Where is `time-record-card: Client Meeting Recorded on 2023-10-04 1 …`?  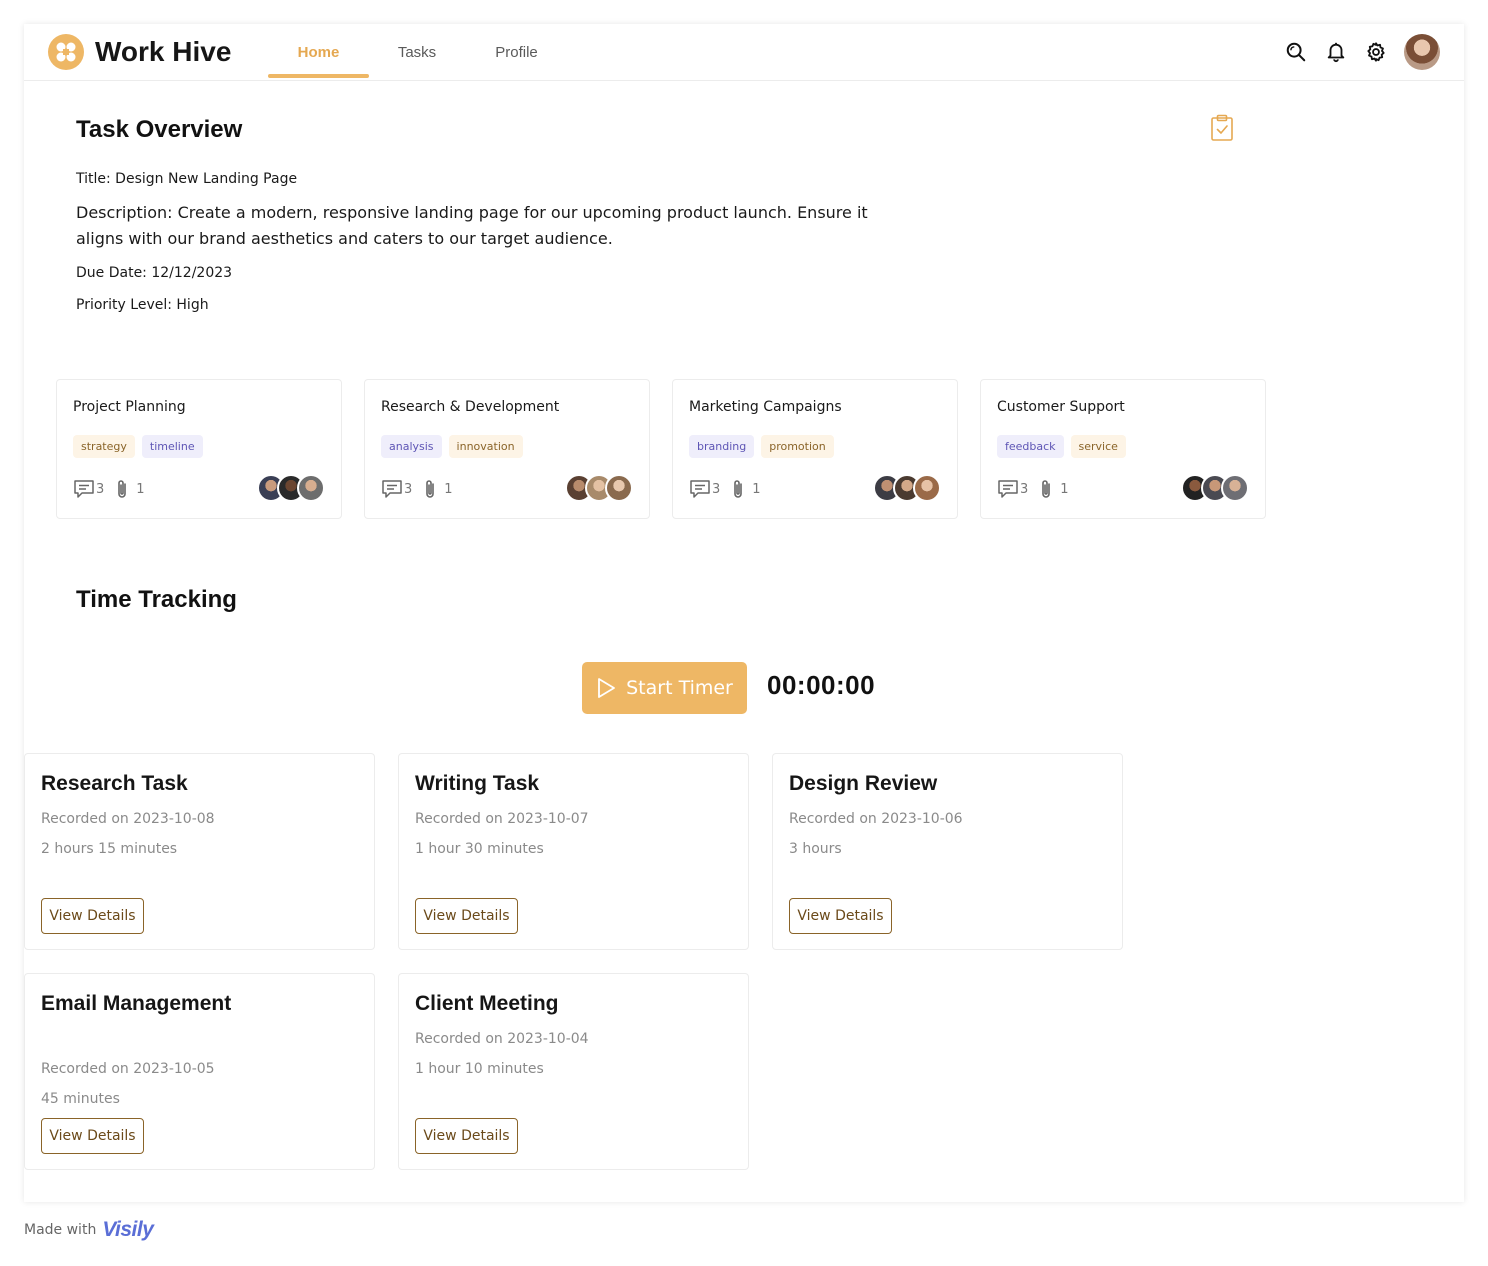 time-record-card: Client Meeting Recorded on 2023-10-04 1 … is located at coordinates (573, 1071).